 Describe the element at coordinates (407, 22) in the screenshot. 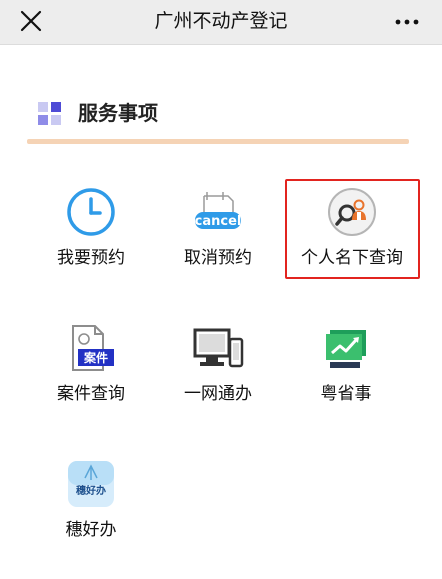

I see `more-options-icon` at that location.